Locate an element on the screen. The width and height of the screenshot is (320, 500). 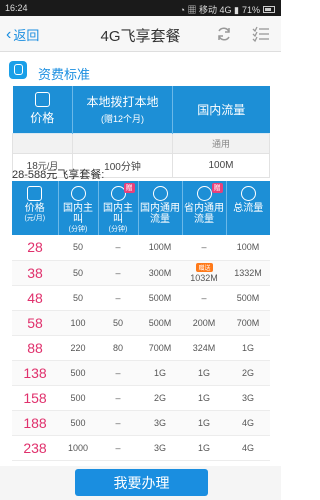
battery-percent: 71% is located at coordinates (250, 9).